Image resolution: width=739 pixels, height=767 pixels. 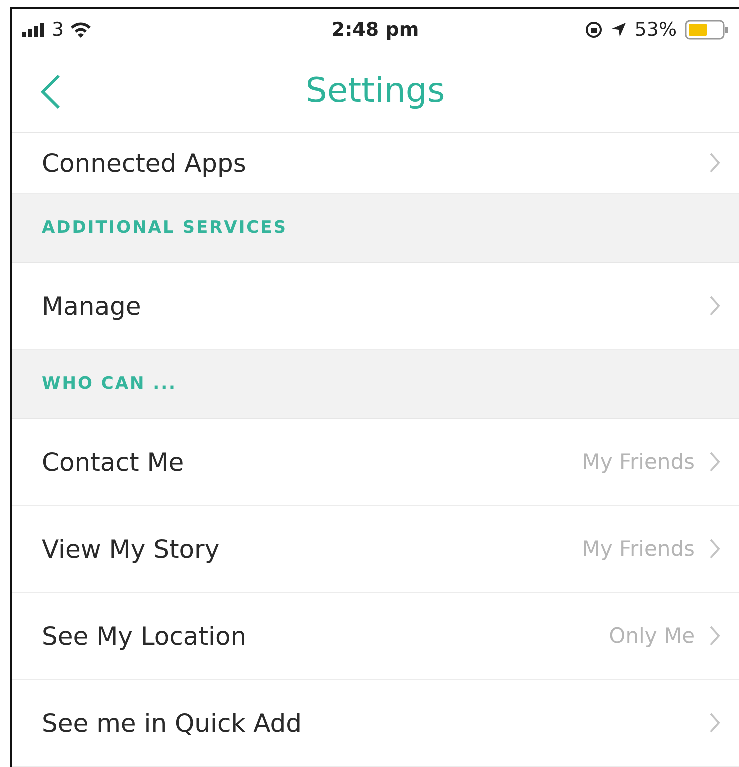 What do you see at coordinates (145, 636) in the screenshot?
I see `row-label: See My Location` at bounding box center [145, 636].